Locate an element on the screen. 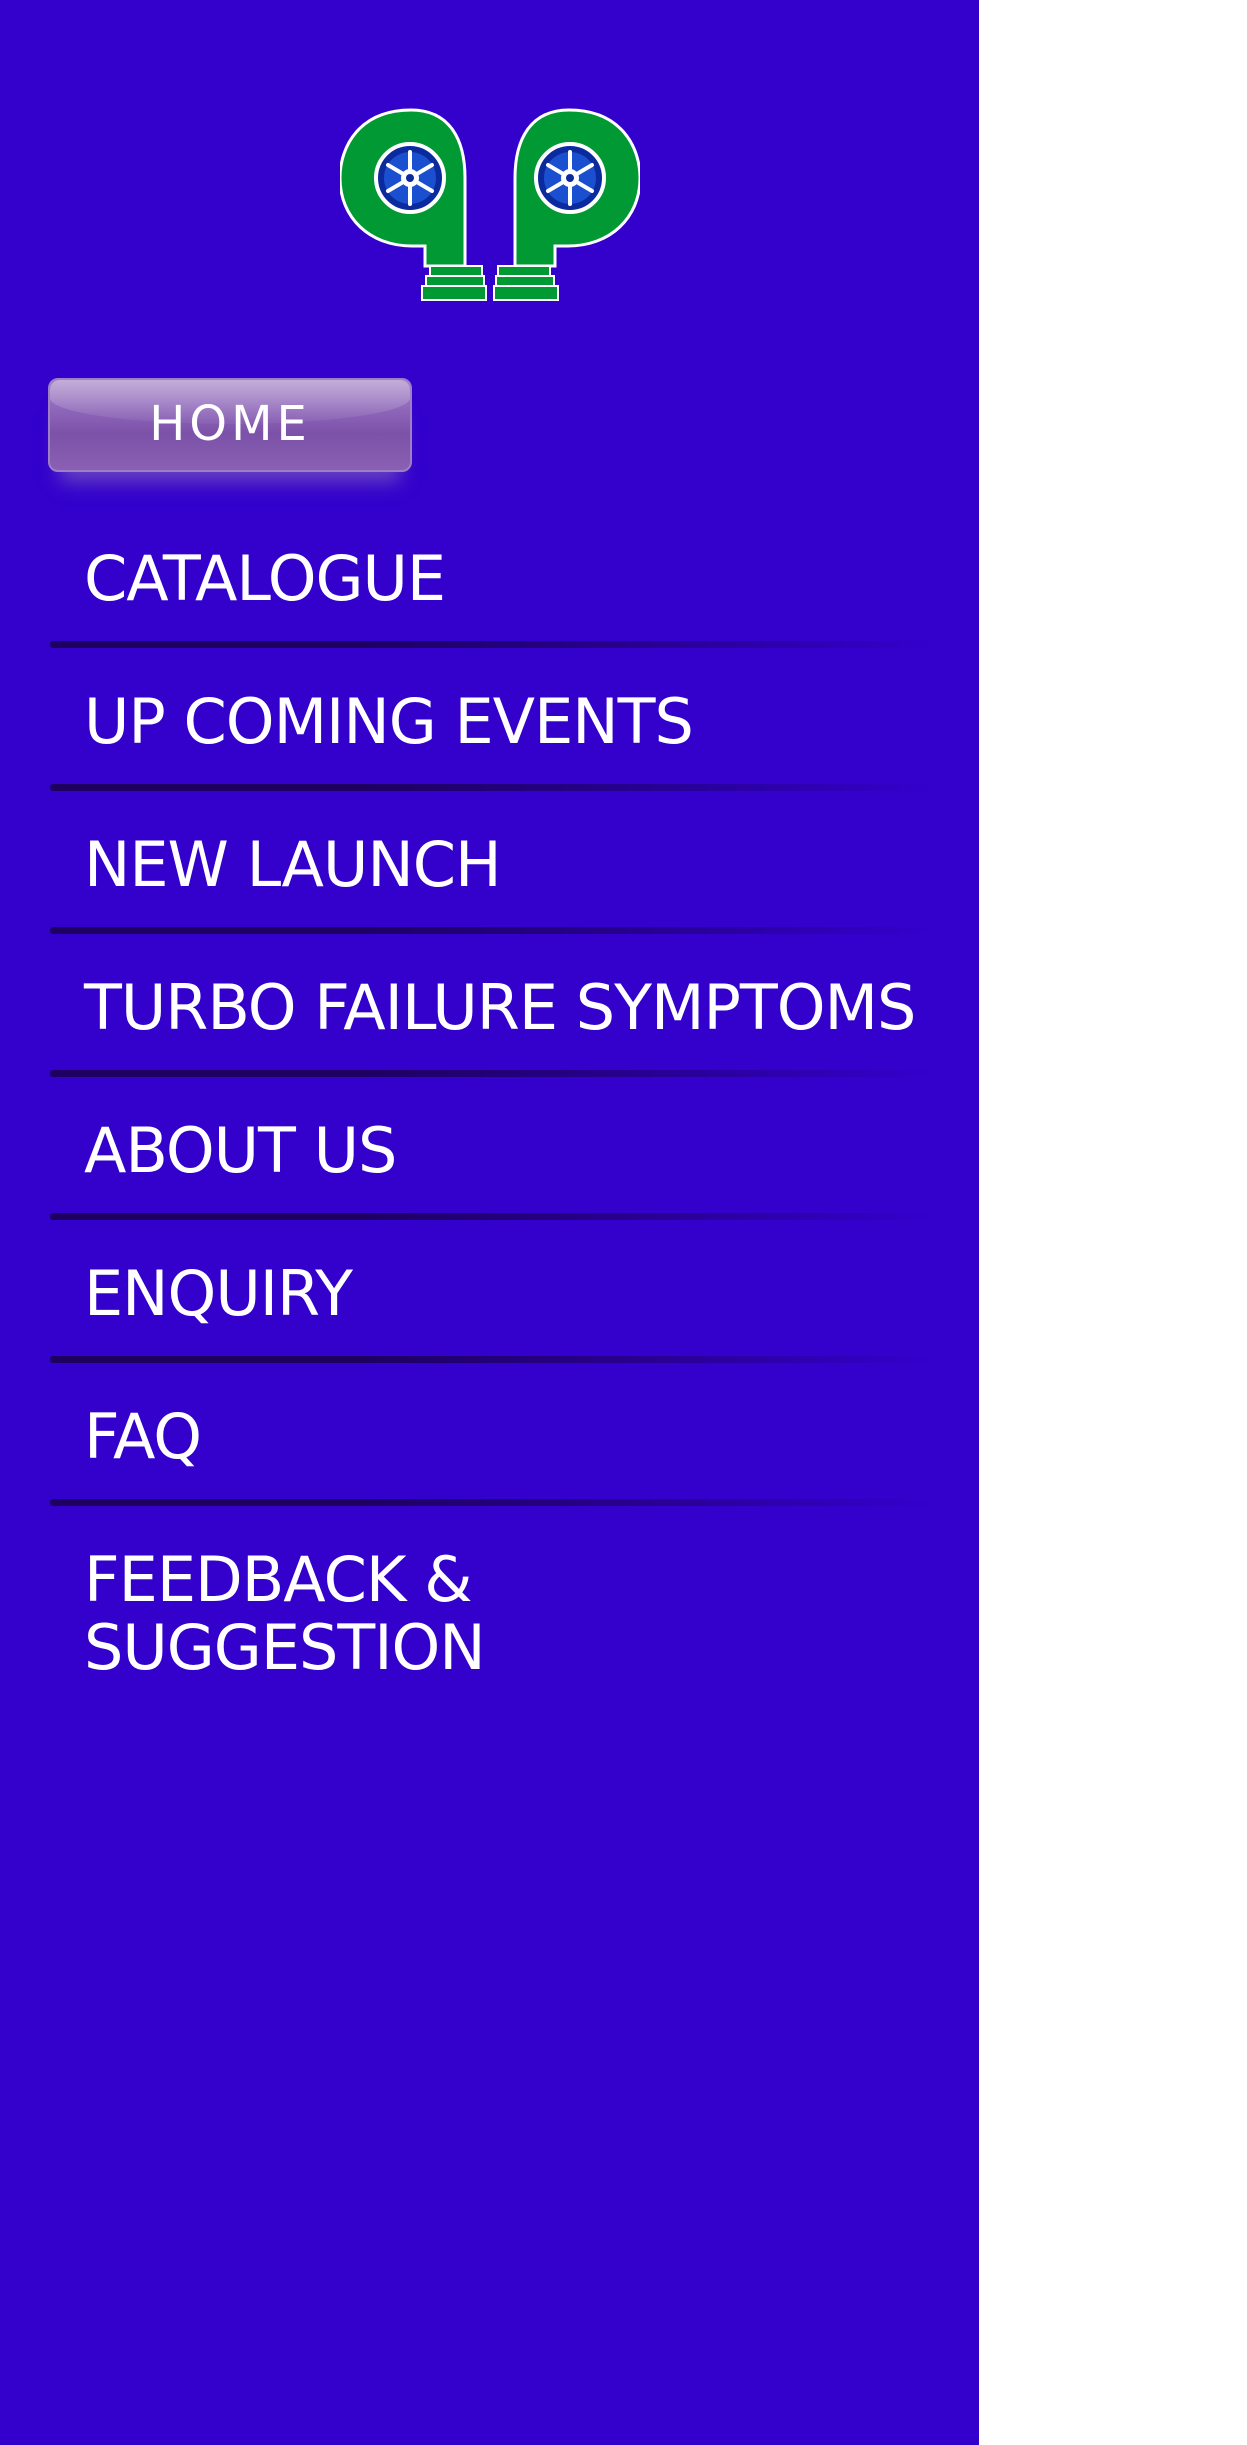 The width and height of the screenshot is (1247, 2445). menu-item-label: FEEDBACK & SUGGESTION is located at coordinates (285, 1613).